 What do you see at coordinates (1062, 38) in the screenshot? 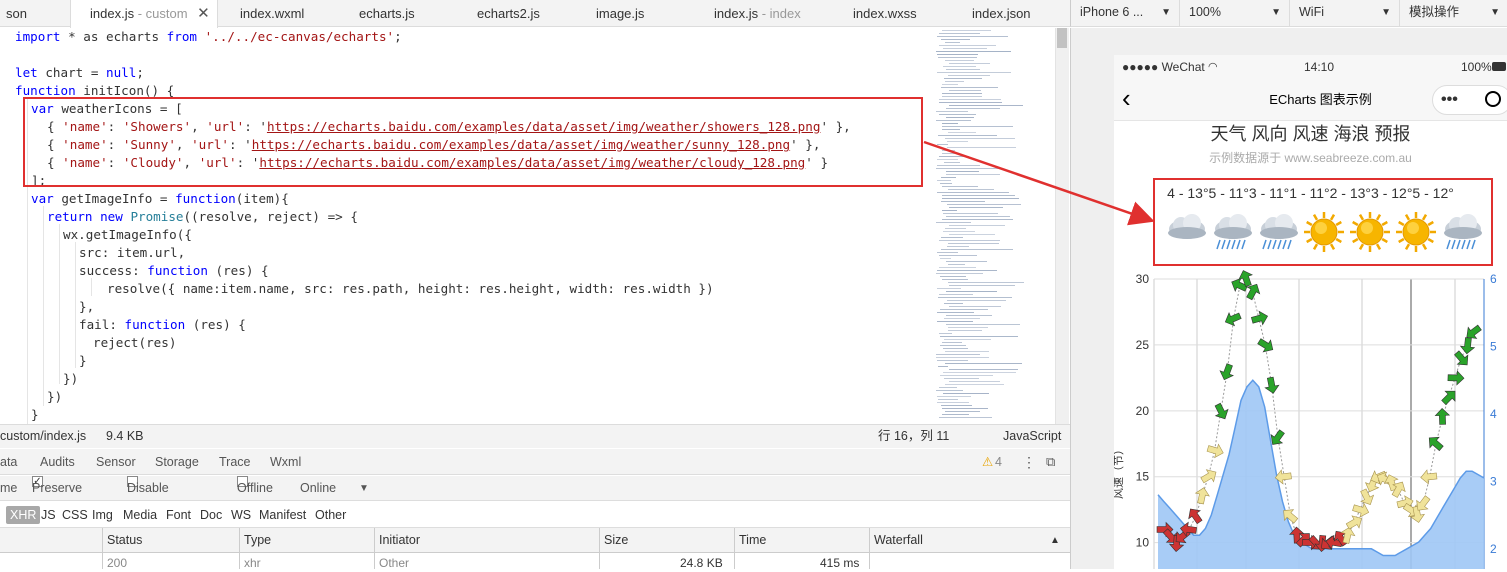
I see `scrollbar-thumb` at bounding box center [1062, 38].